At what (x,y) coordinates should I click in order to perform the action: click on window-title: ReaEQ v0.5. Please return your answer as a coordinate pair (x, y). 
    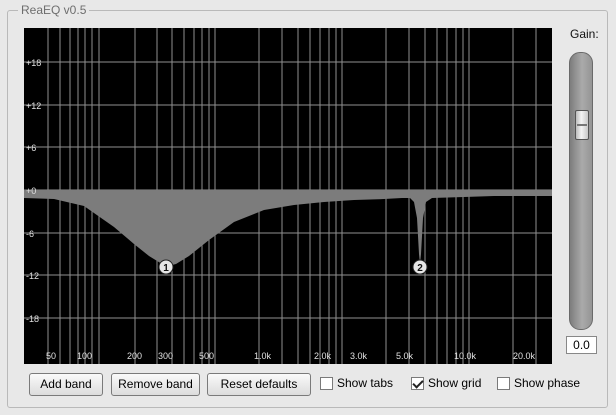
    Looking at the image, I should click on (54, 10).